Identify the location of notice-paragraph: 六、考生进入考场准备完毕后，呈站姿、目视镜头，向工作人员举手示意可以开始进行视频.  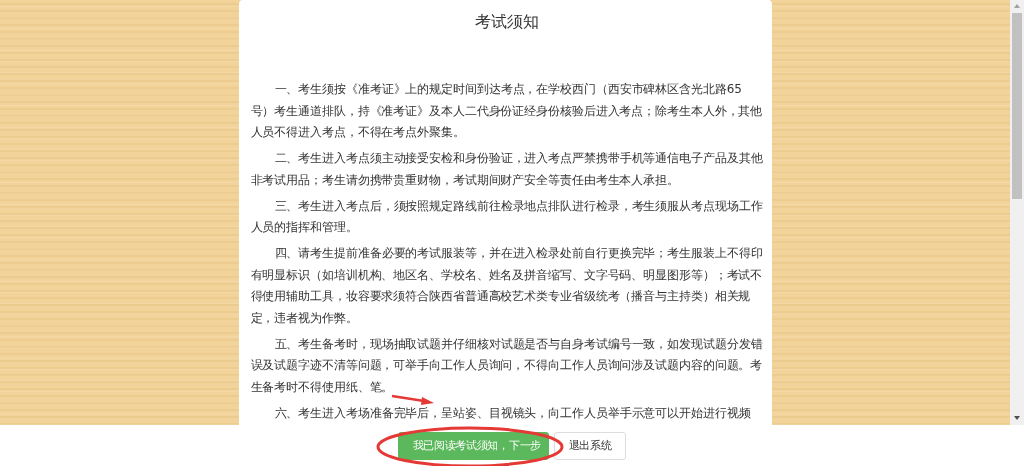
(512, 413).